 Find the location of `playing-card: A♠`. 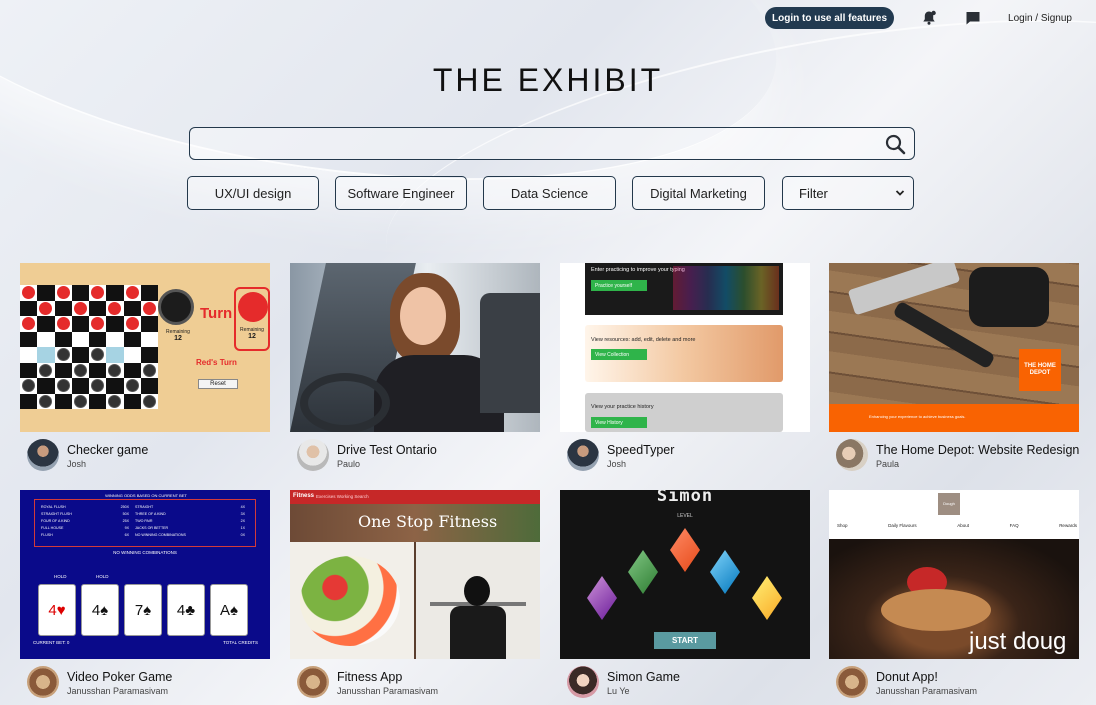

playing-card: A♠ is located at coordinates (229, 610).